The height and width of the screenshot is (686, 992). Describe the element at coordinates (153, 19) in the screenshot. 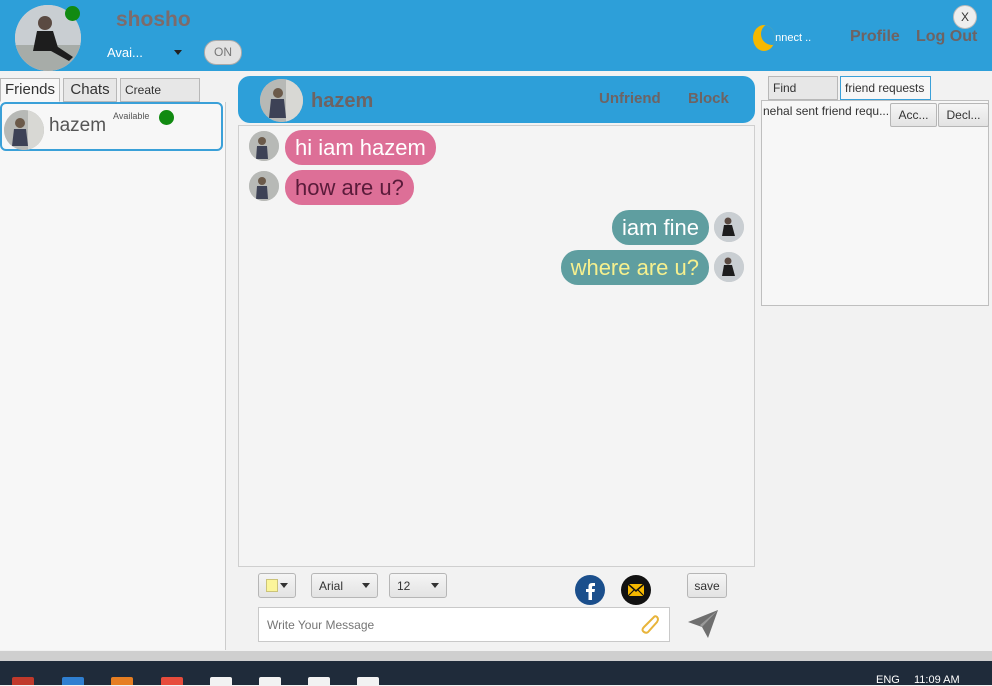

I see `user-name: shosho` at that location.